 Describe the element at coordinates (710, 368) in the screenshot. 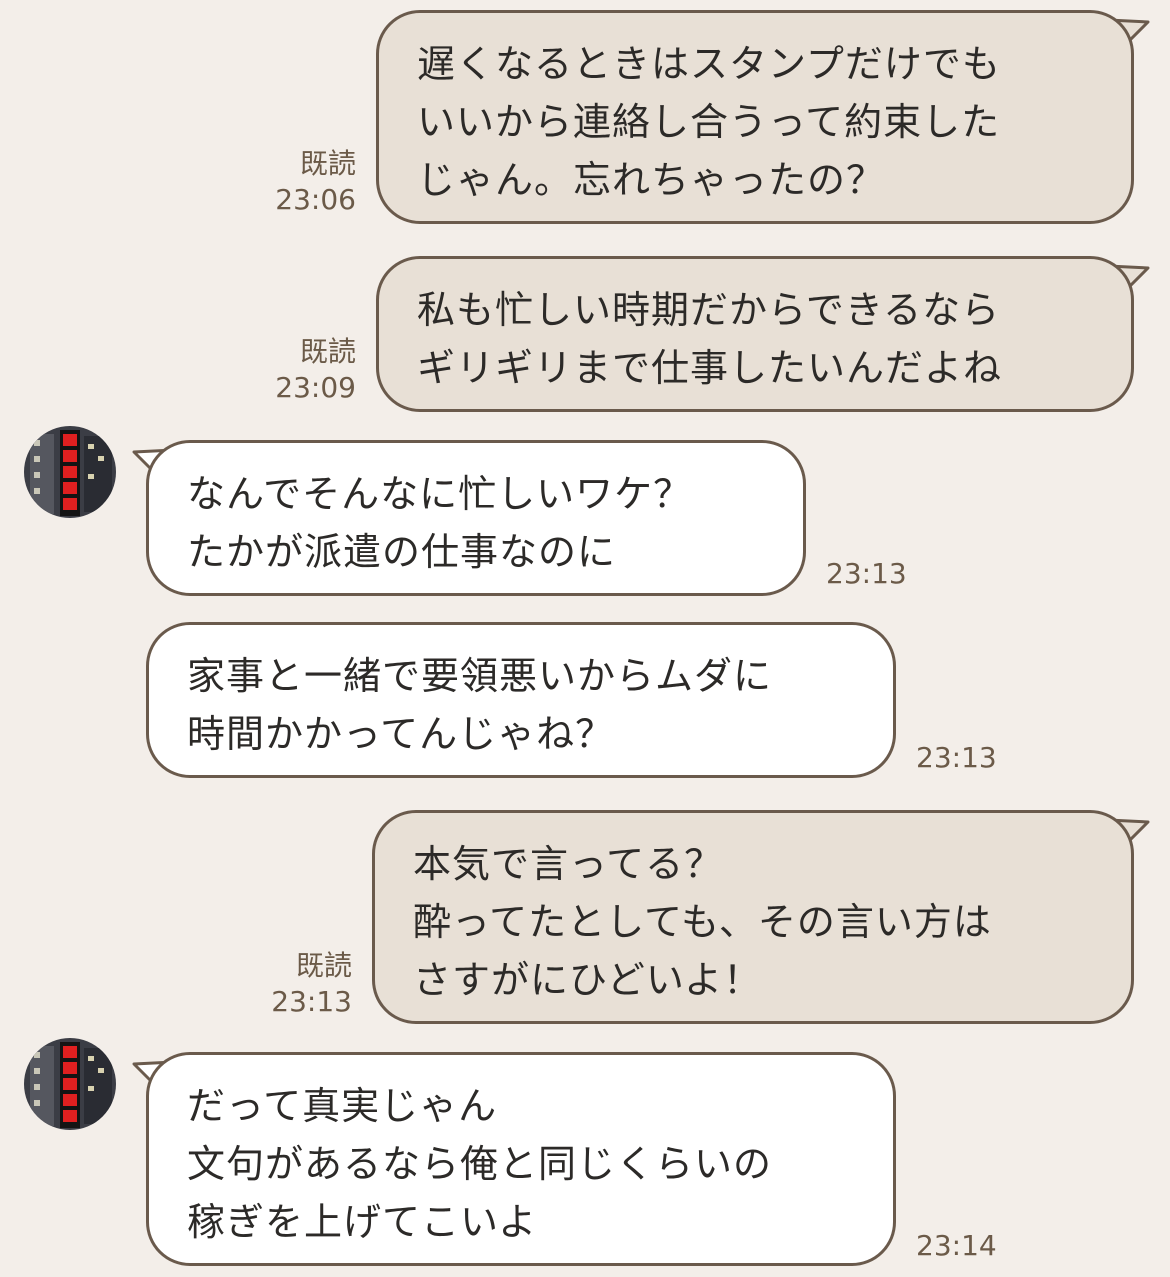

I see `message-line: ギリギリまで仕事したいんだよね` at that location.